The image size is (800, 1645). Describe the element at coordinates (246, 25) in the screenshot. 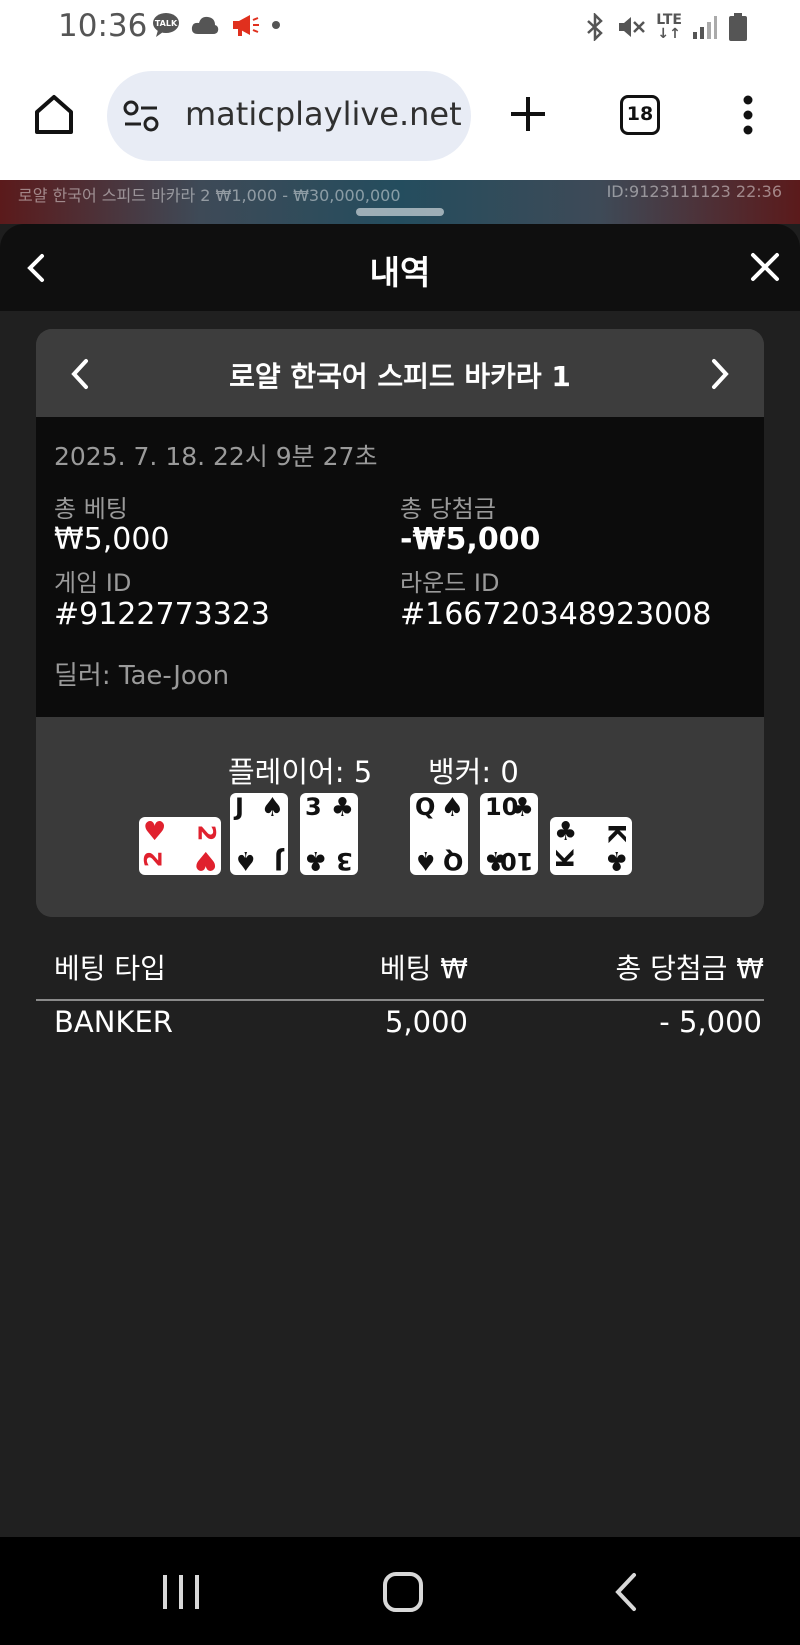

I see `megaphone-icon` at that location.